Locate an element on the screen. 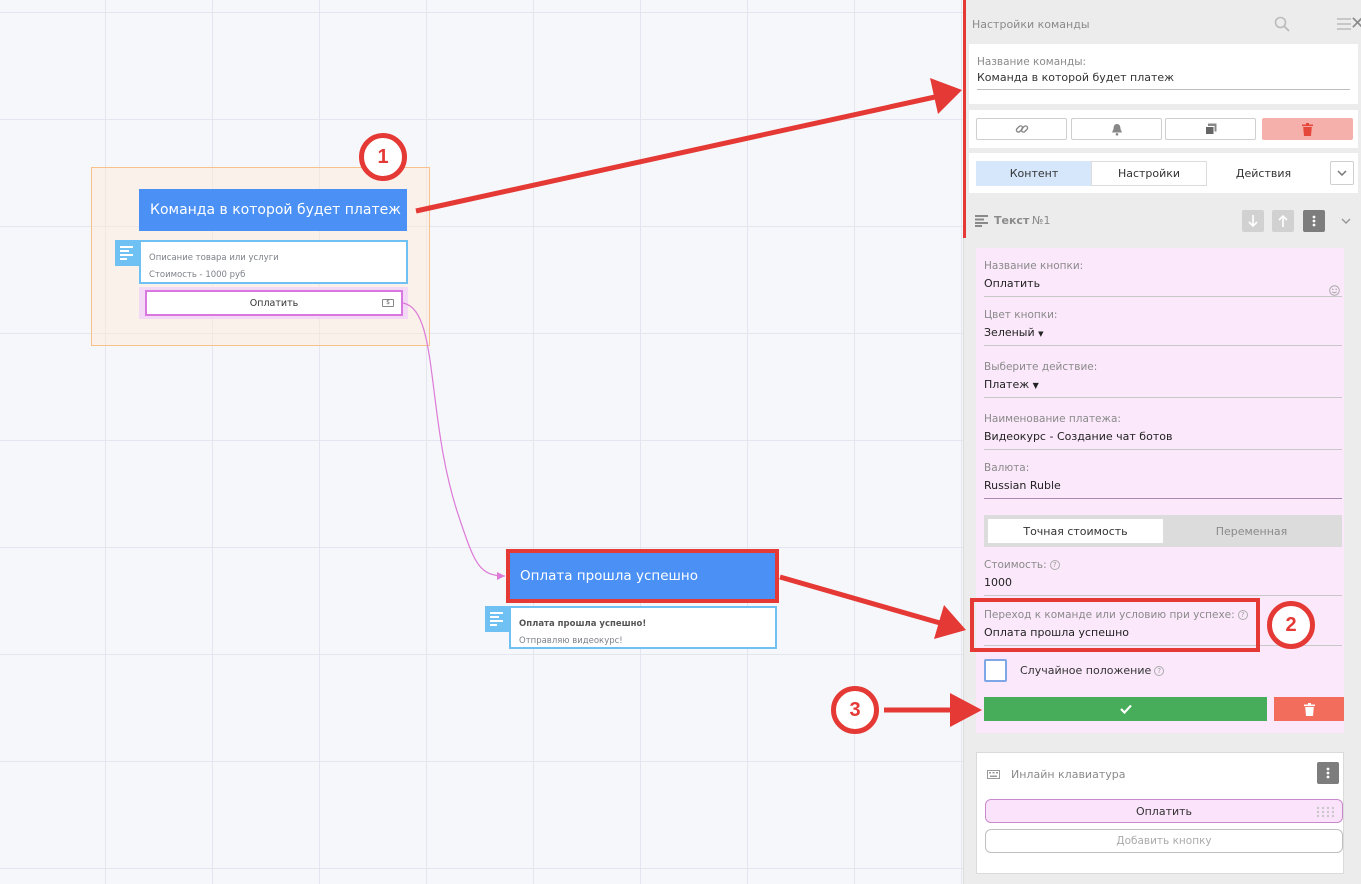 The height and width of the screenshot is (884, 1361). annotation-badge-3: 3 is located at coordinates (855, 710).